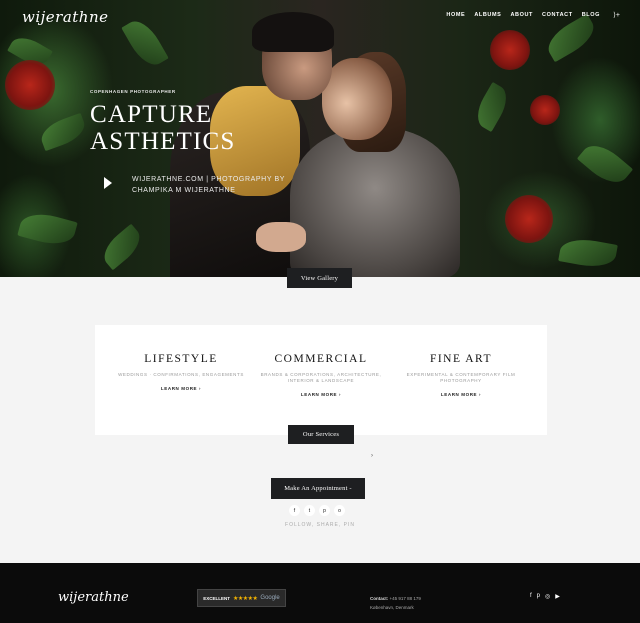 The image size is (640, 623). I want to click on main-nav: HOME ALBUMS ABOUT CONTACT BLOG, so click(523, 15).